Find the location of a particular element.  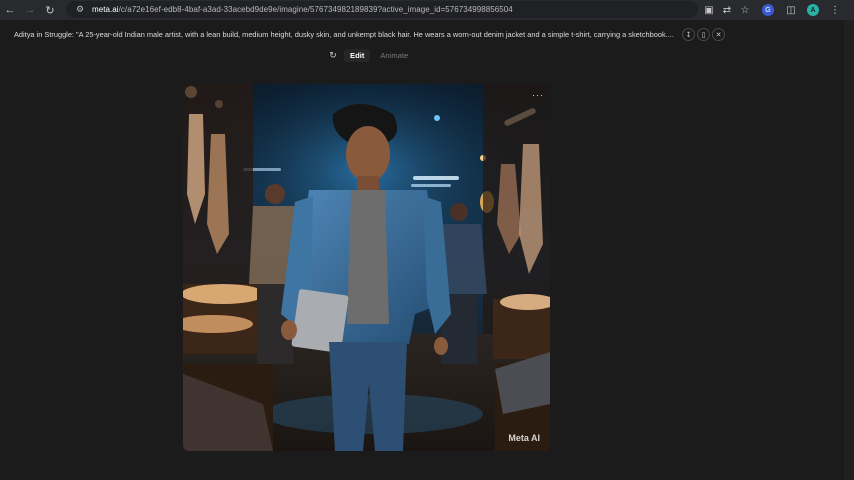

translate-icon: ⇄ is located at coordinates (727, 10).